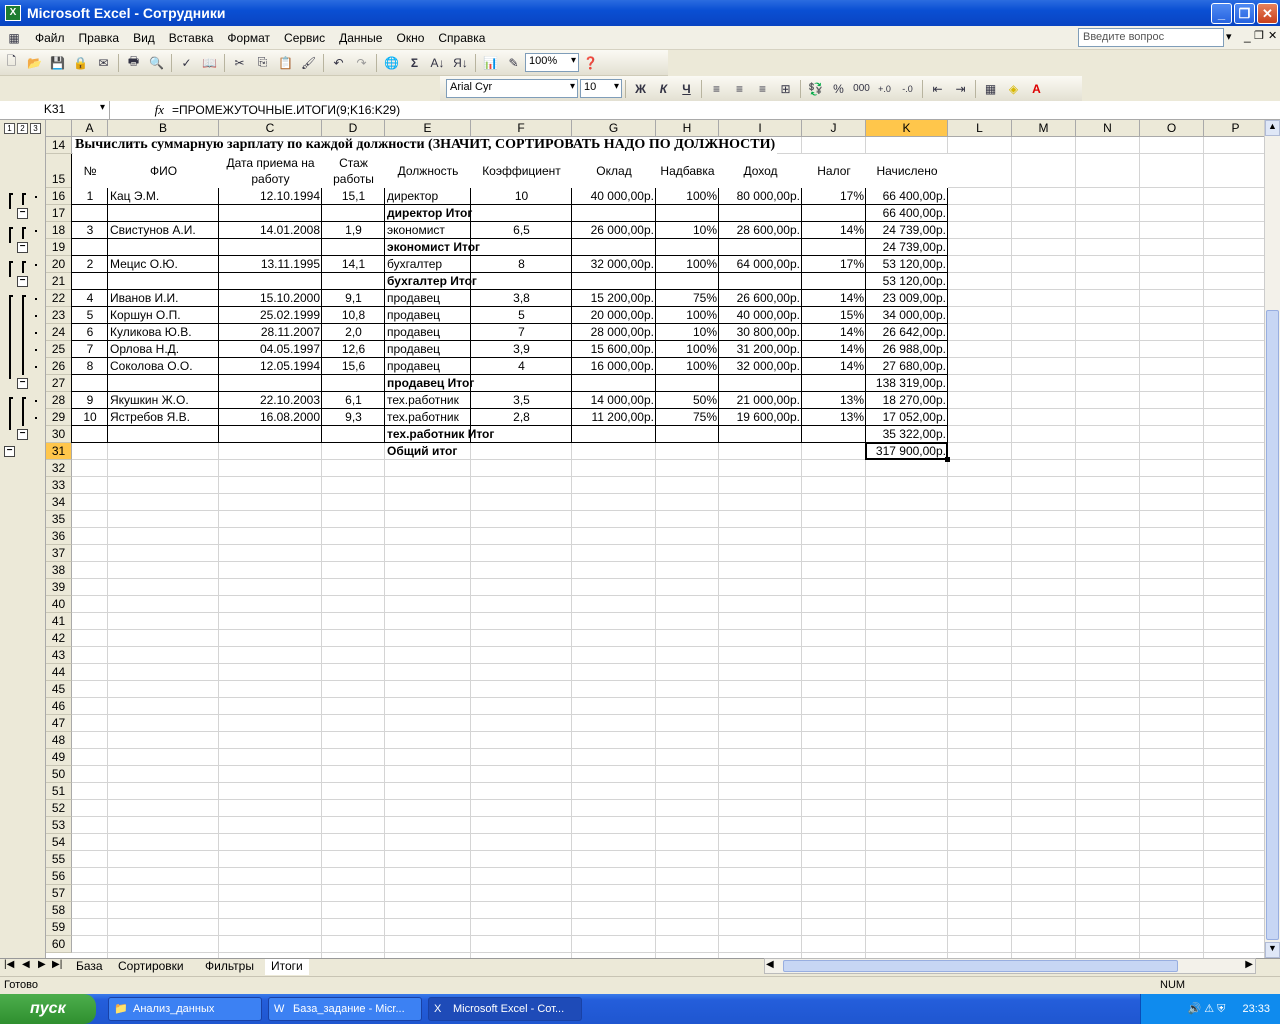 The height and width of the screenshot is (1024, 1280). I want to click on row-header: 14, so click(59, 145).